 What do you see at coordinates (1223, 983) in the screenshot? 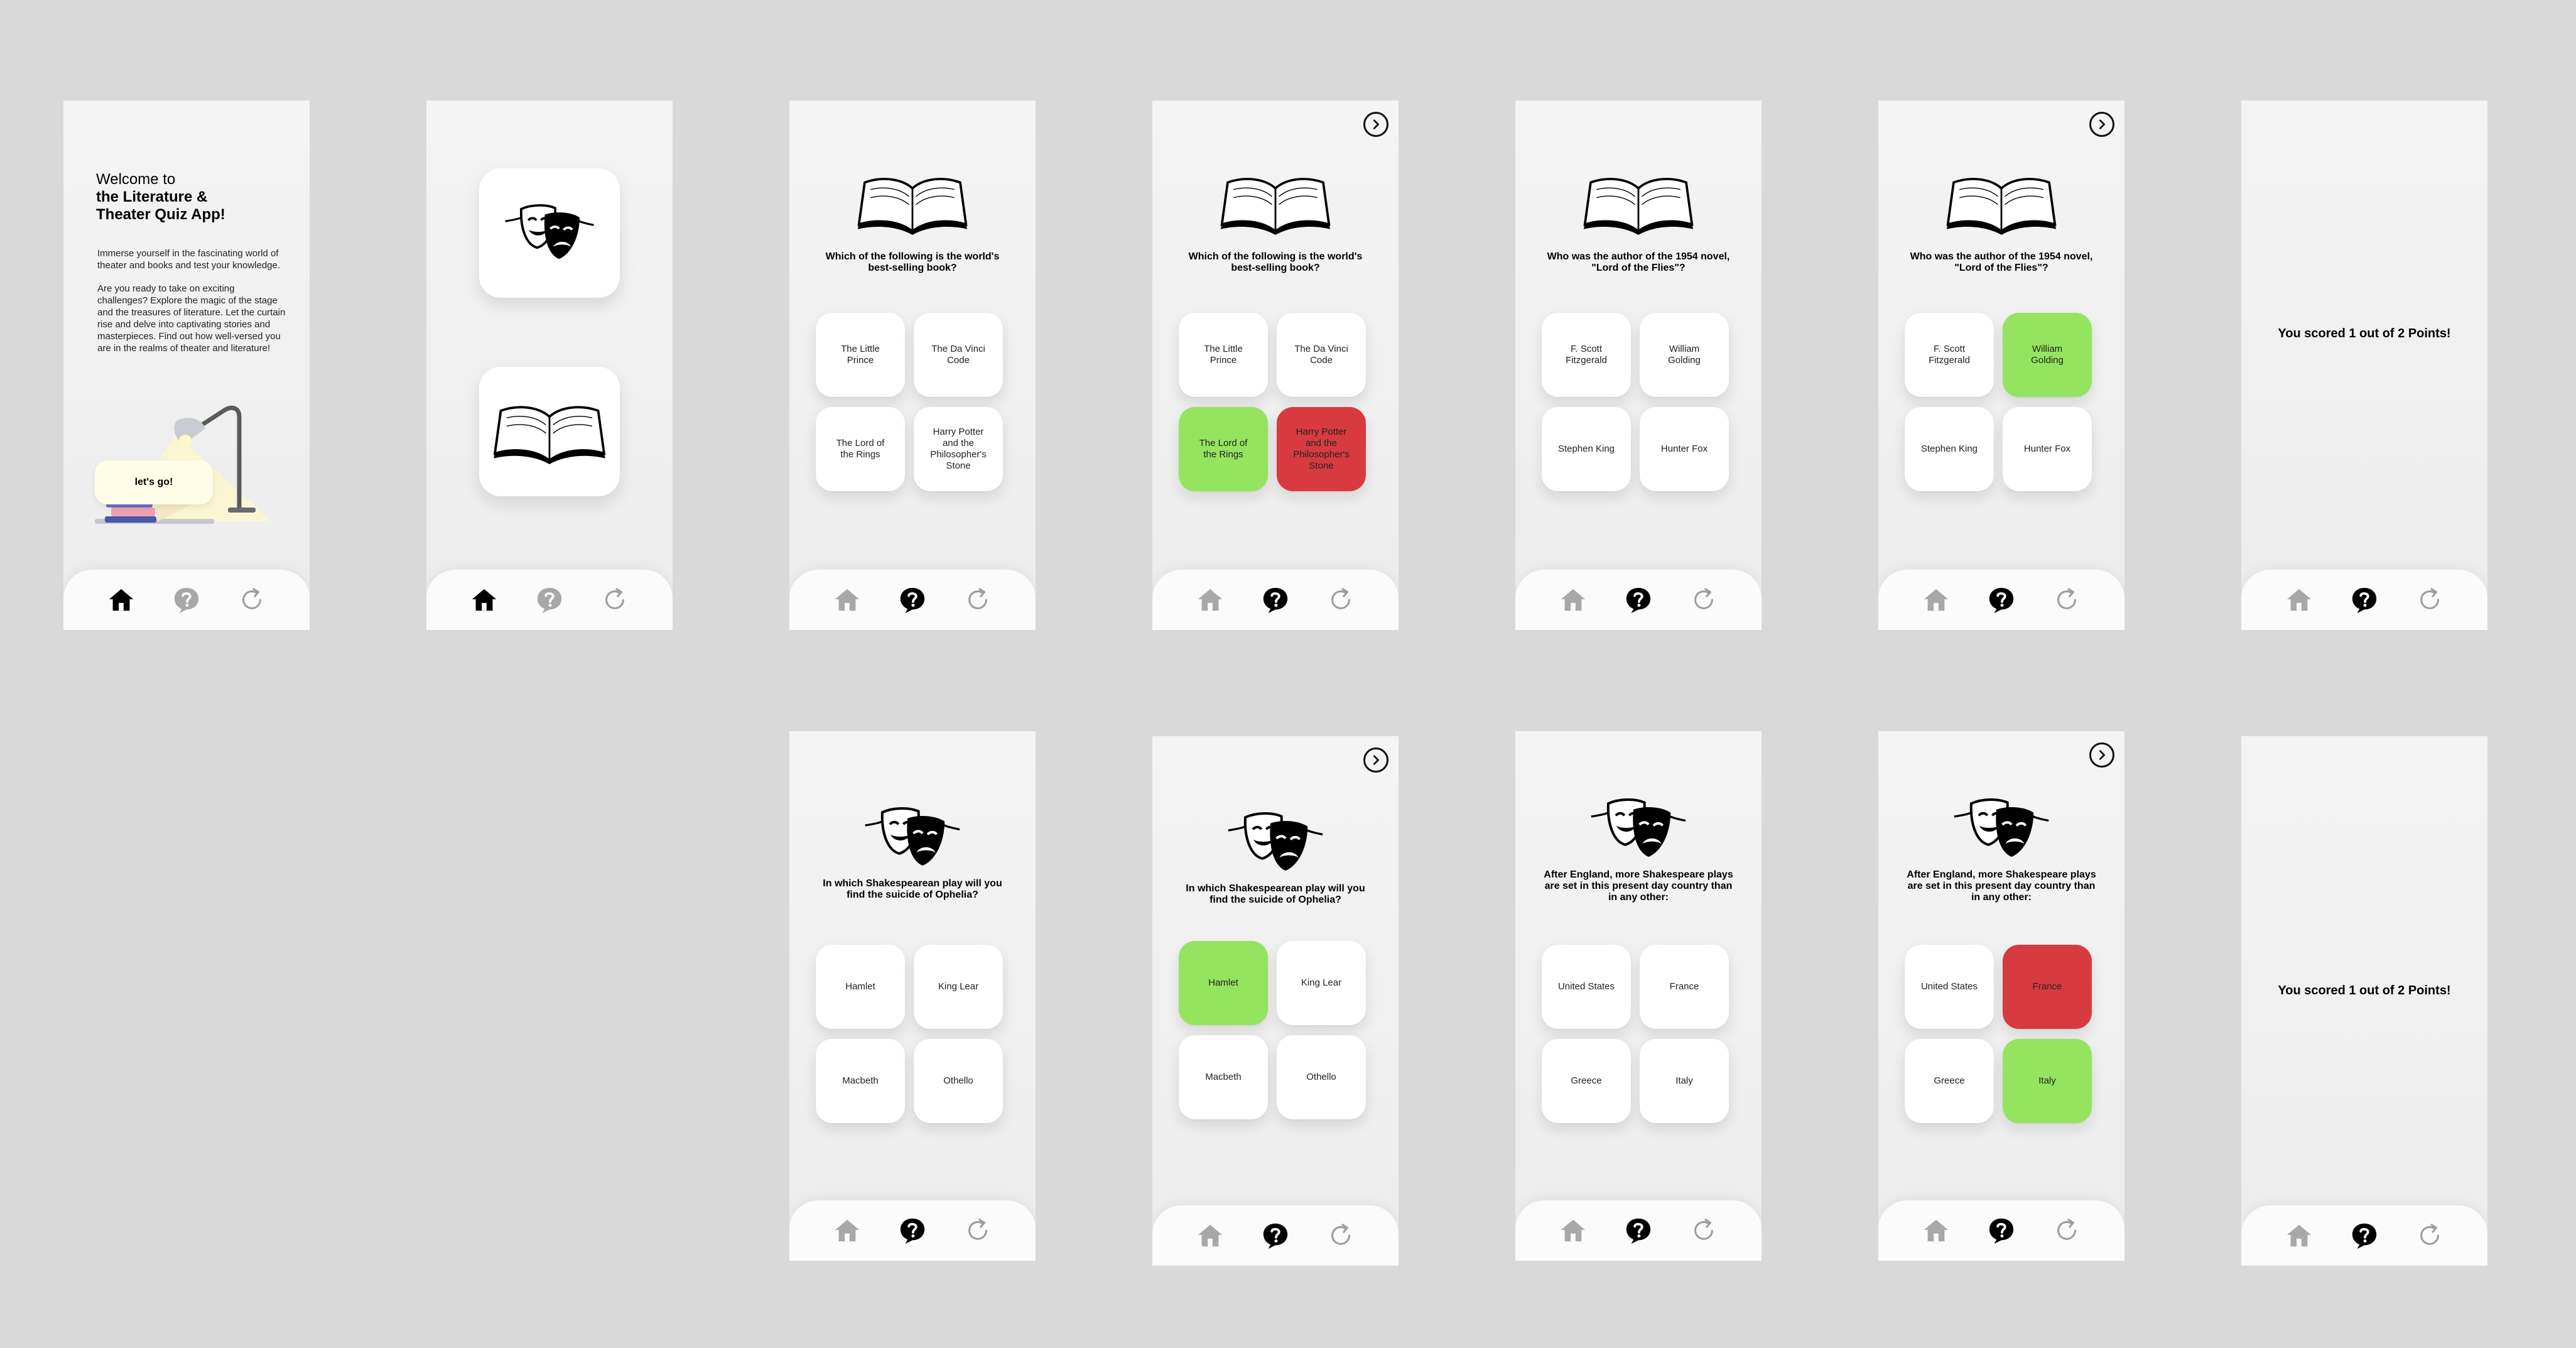
I see `answer-option-correct: Hamlet` at bounding box center [1223, 983].